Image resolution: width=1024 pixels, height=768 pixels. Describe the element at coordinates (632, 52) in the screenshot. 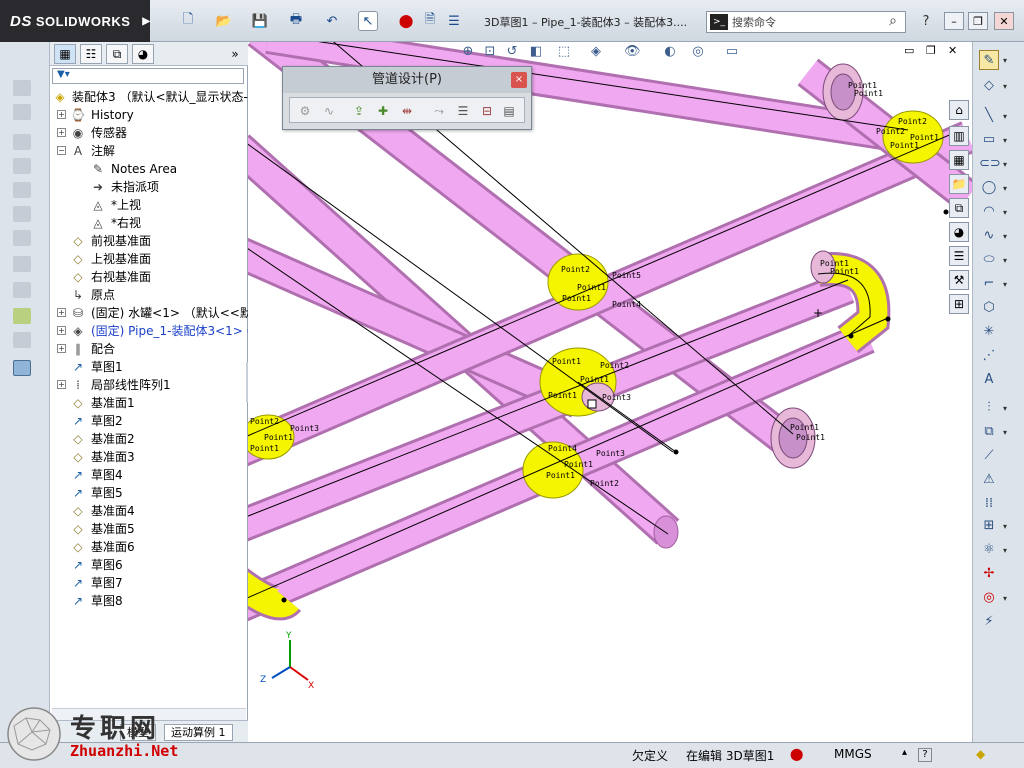

I see `hide-show-items-icon: 👁` at that location.